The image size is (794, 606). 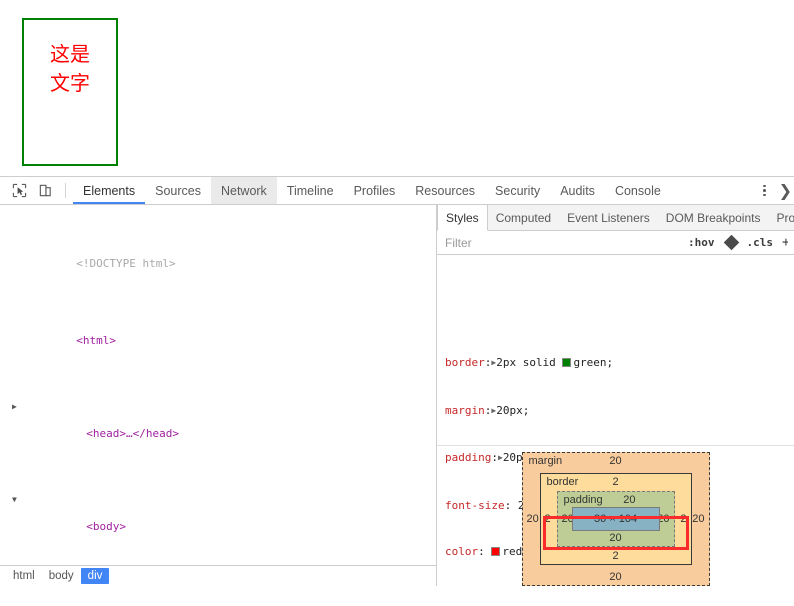 What do you see at coordinates (109, 190) in the screenshot?
I see `tab-elements: Elements` at bounding box center [109, 190].